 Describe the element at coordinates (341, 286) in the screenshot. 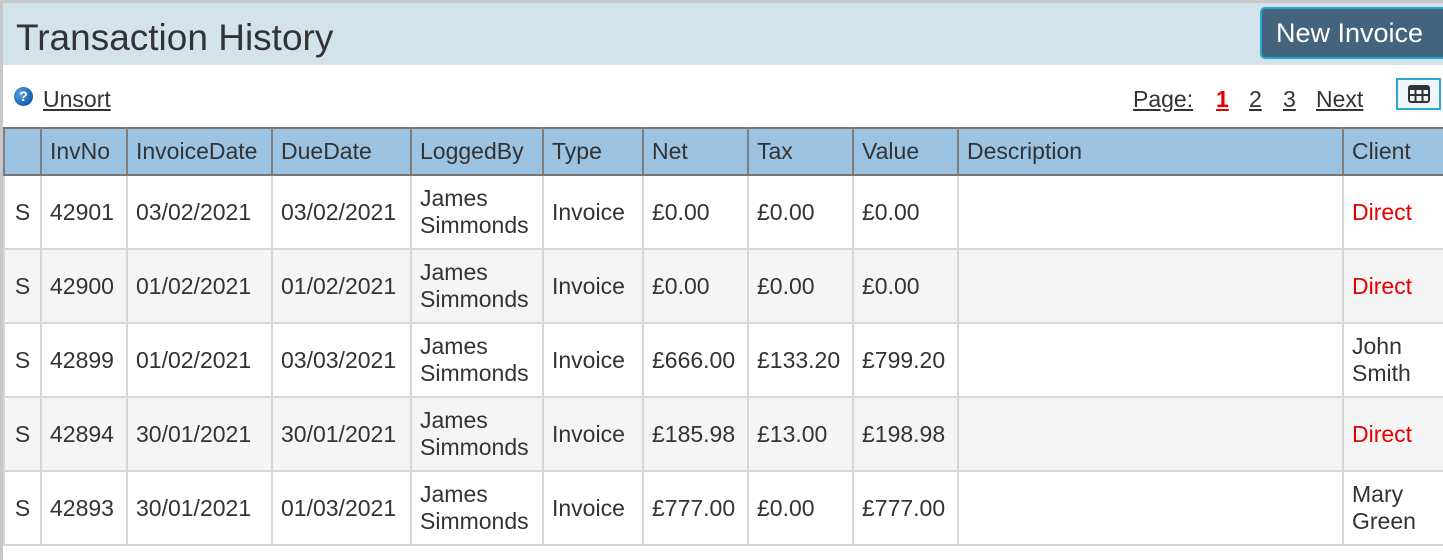

I see `due-date-cell: 01/02/2021` at that location.